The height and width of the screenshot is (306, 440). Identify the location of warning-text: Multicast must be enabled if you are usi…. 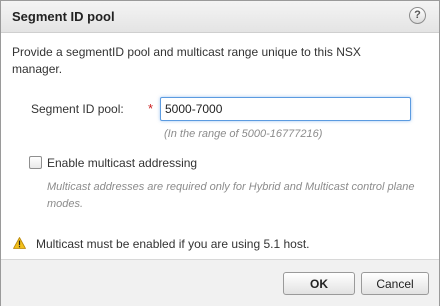
(173, 244).